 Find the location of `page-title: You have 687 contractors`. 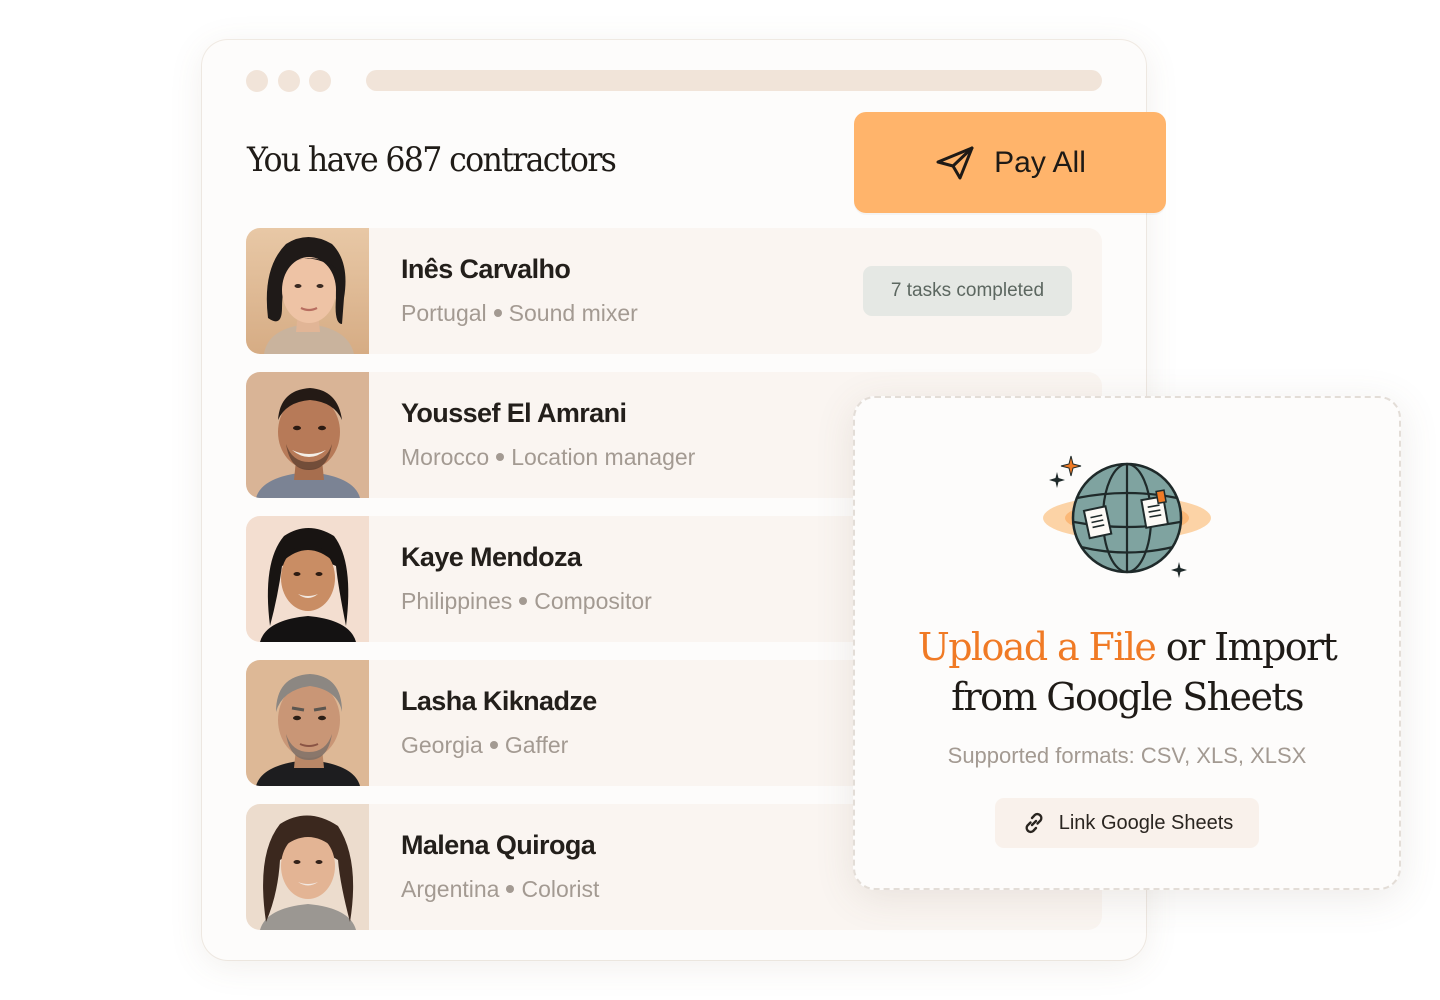

page-title: You have 687 contractors is located at coordinates (432, 160).